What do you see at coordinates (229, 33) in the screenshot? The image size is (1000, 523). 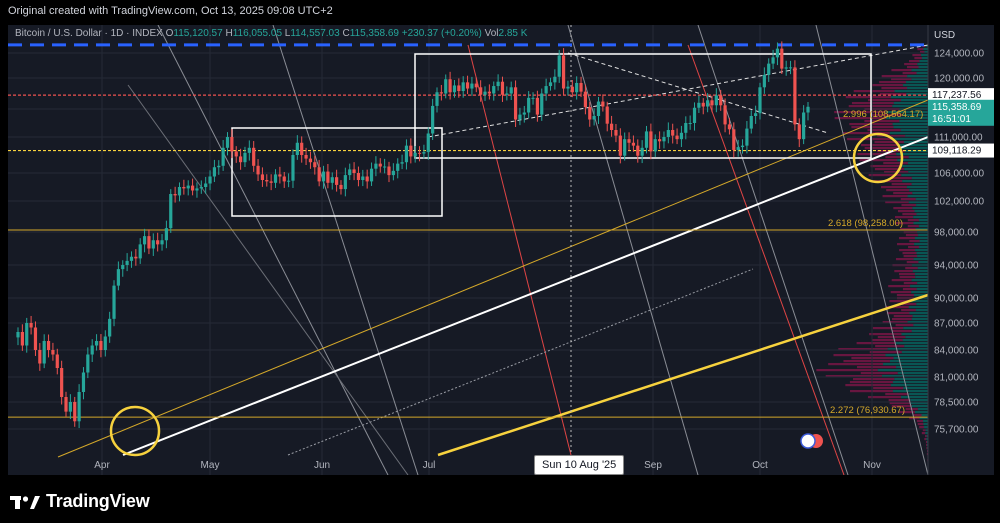 I see `high-label: H` at bounding box center [229, 33].